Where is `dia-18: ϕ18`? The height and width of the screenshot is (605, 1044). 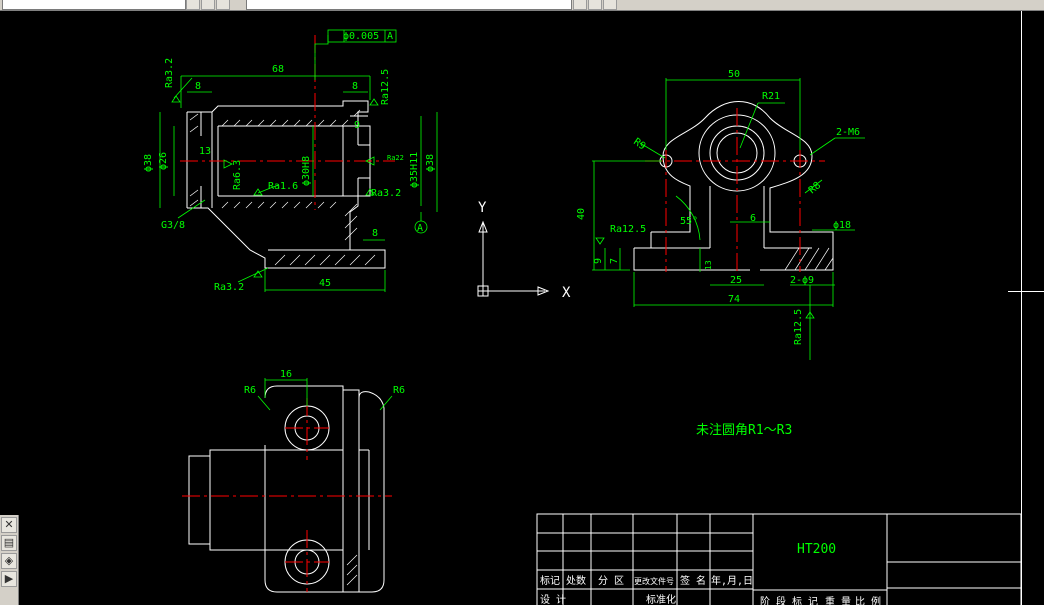
dia-18: ϕ18 is located at coordinates (842, 225).